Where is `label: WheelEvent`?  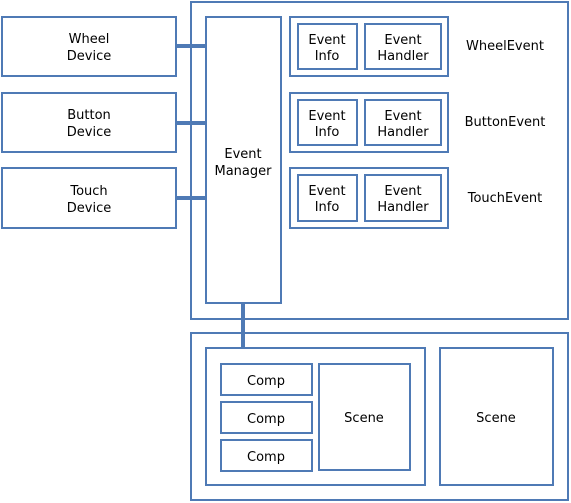 label: WheelEvent is located at coordinates (505, 46).